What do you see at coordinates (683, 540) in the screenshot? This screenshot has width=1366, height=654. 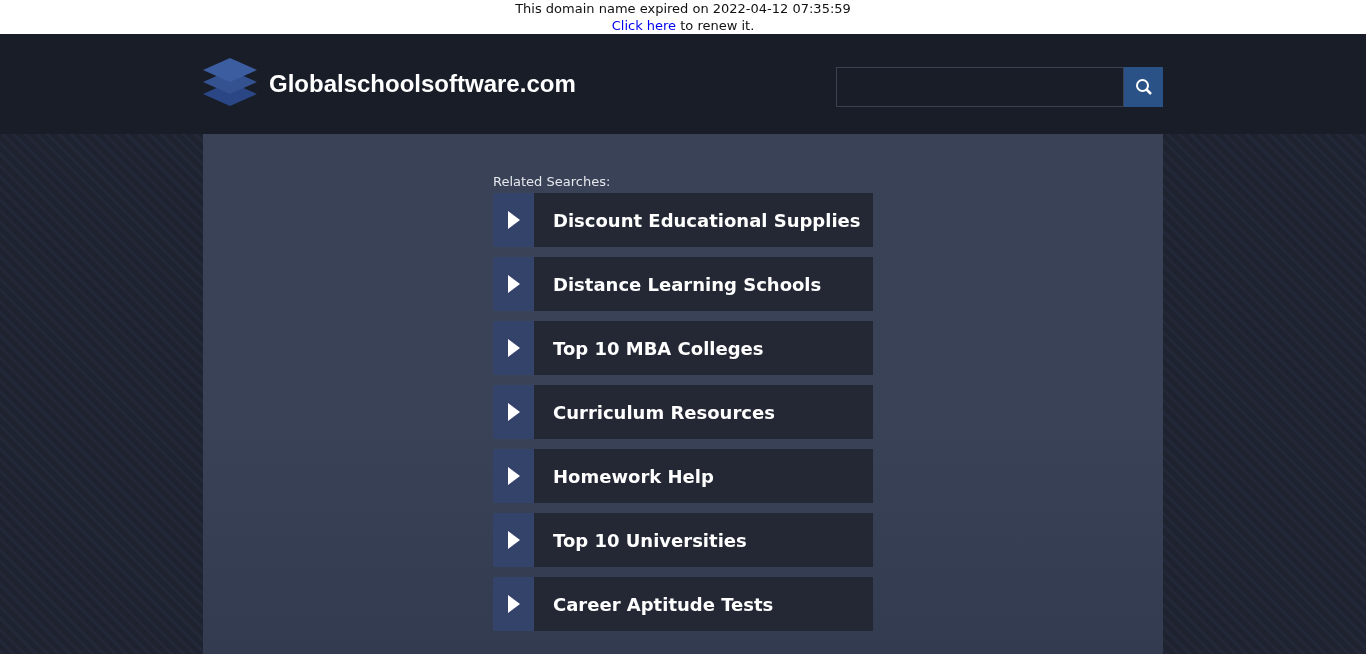 I see `related-search-link: Top 10 Universities` at bounding box center [683, 540].